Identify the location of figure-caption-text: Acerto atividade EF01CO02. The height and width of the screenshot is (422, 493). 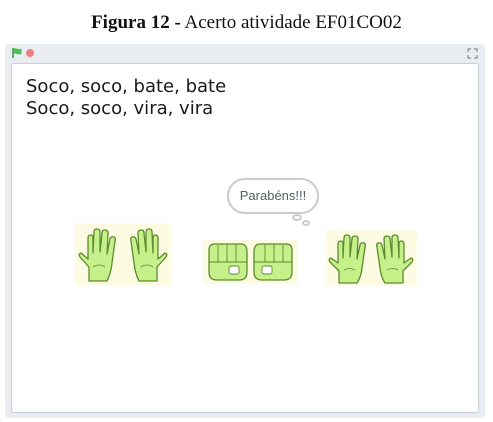
(291, 22).